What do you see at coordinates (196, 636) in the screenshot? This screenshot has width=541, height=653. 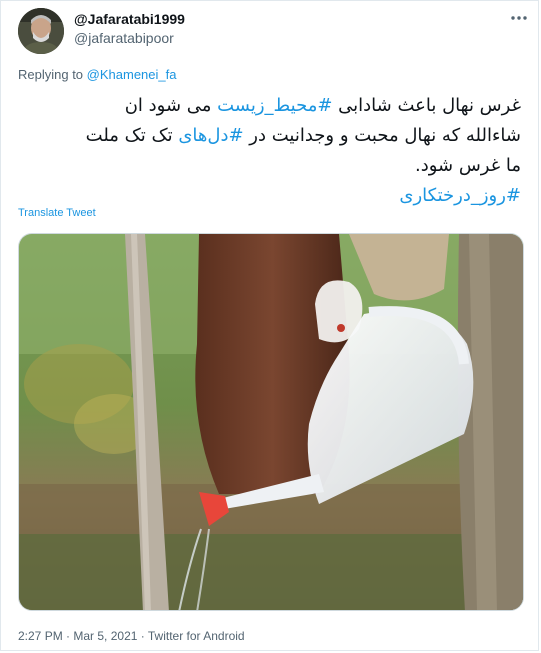 I see `tweet-client: Twitter for Android` at bounding box center [196, 636].